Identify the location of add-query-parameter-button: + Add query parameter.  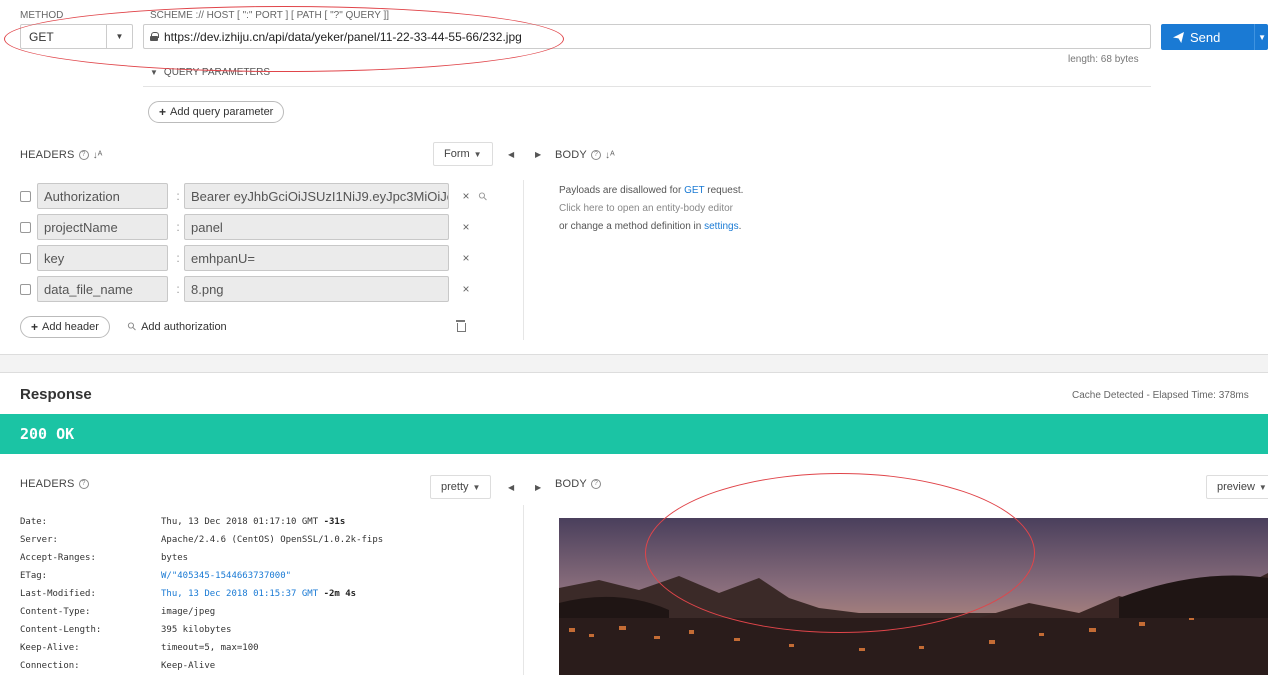
(216, 112).